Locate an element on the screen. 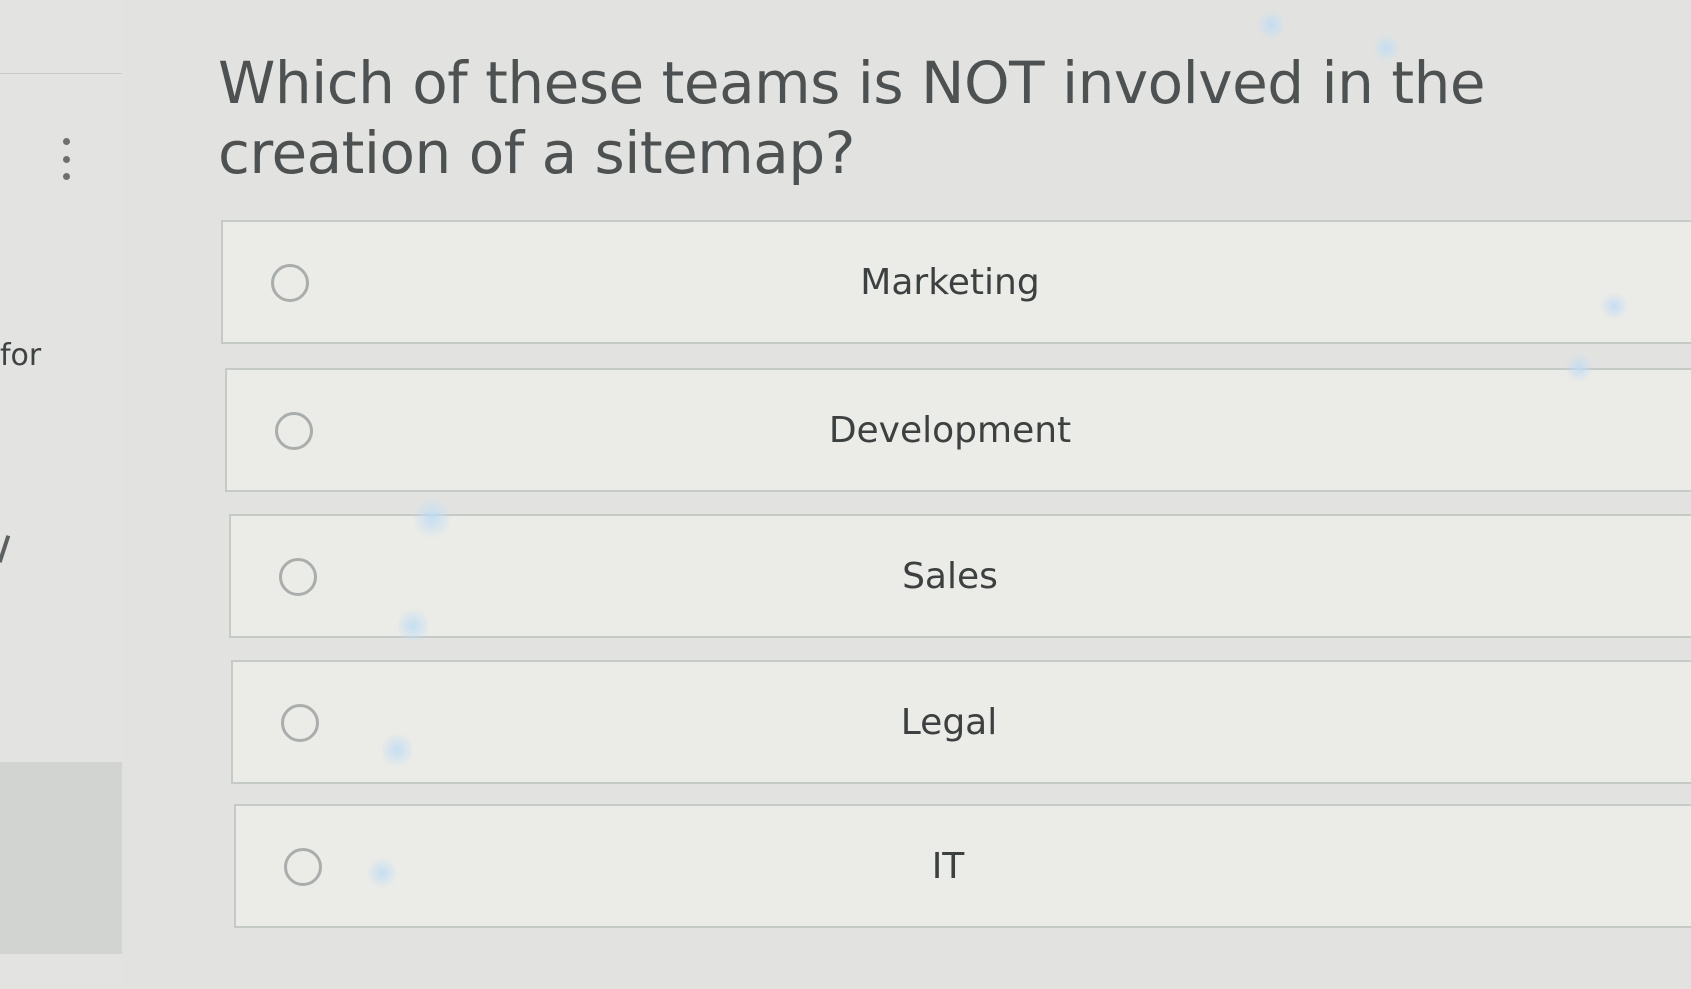  option-label: Legal is located at coordinates (949, 722).